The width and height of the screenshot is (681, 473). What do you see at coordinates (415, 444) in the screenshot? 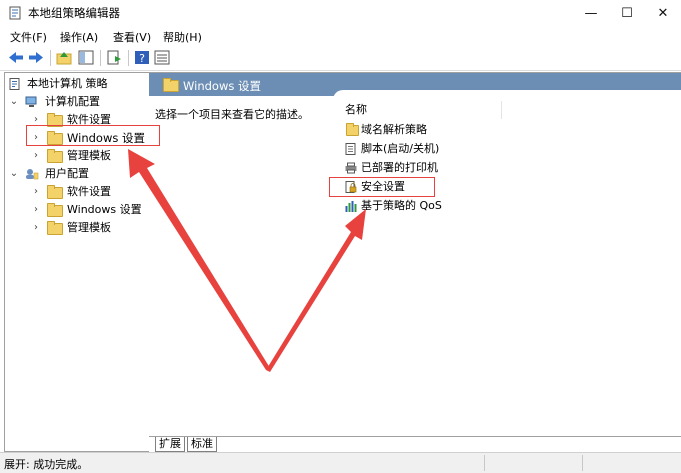
I see `view-tabs: 扩展 标准` at bounding box center [415, 444].